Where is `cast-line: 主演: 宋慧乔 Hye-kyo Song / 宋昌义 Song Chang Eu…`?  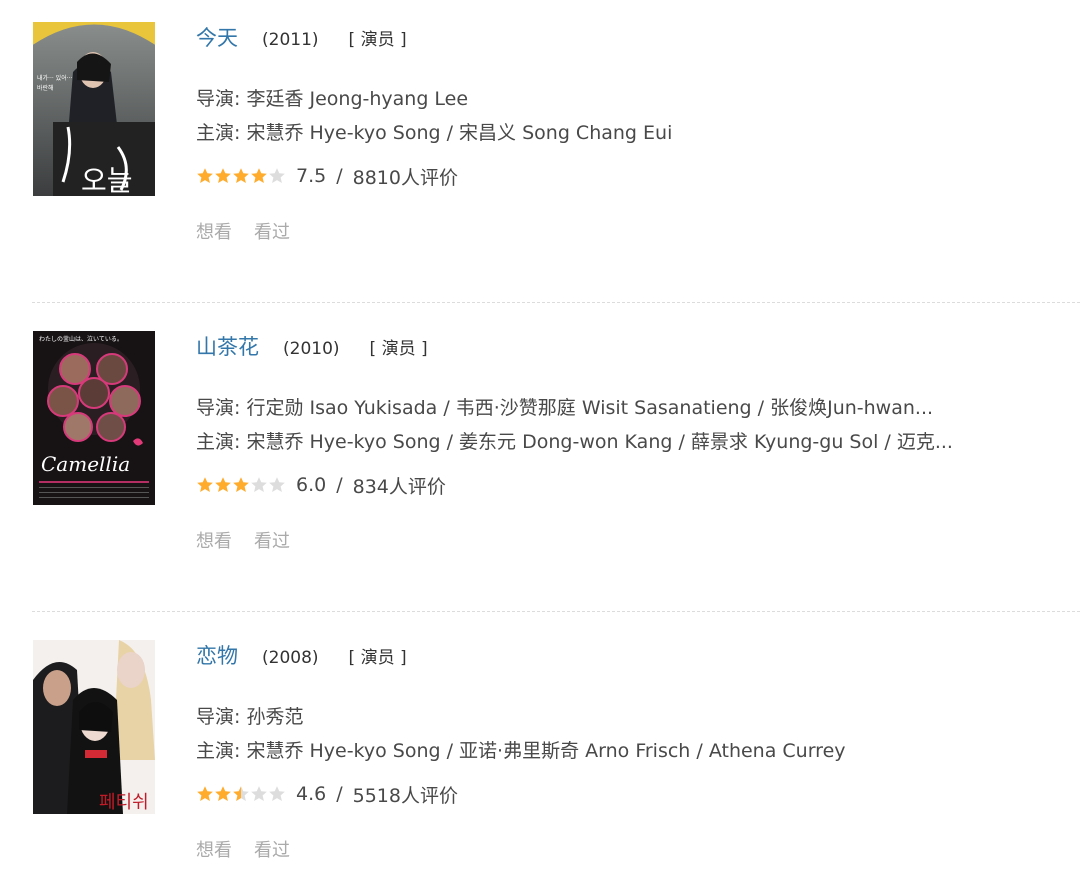 cast-line: 主演: 宋慧乔 Hye-kyo Song / 宋昌义 Song Chang Eu… is located at coordinates (434, 133).